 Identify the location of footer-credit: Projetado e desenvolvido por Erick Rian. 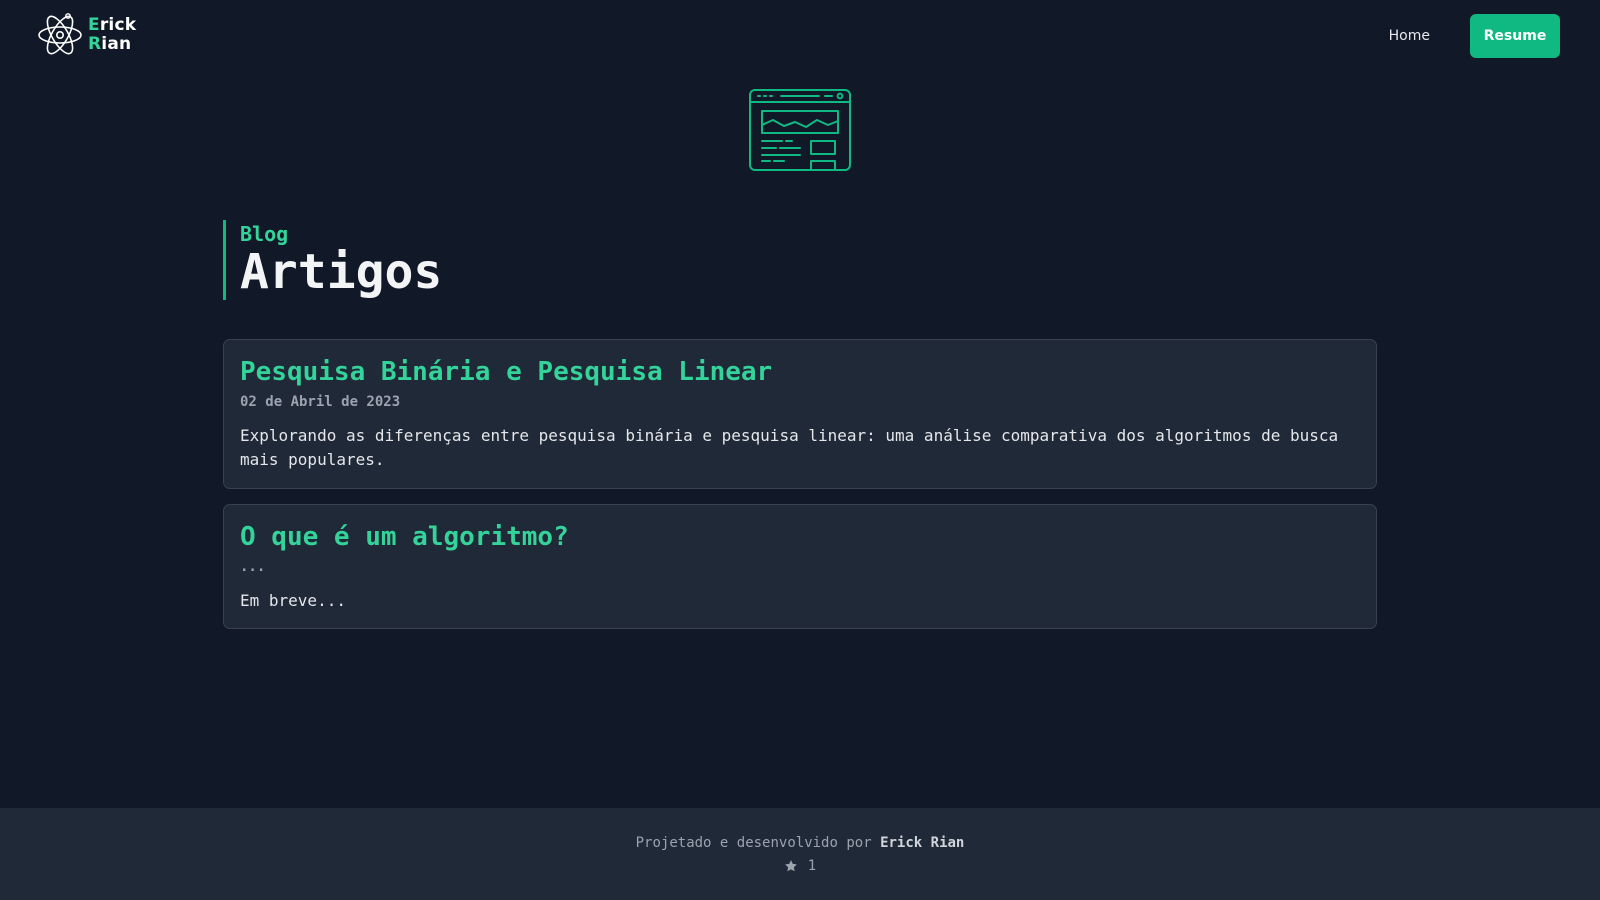
(800, 843).